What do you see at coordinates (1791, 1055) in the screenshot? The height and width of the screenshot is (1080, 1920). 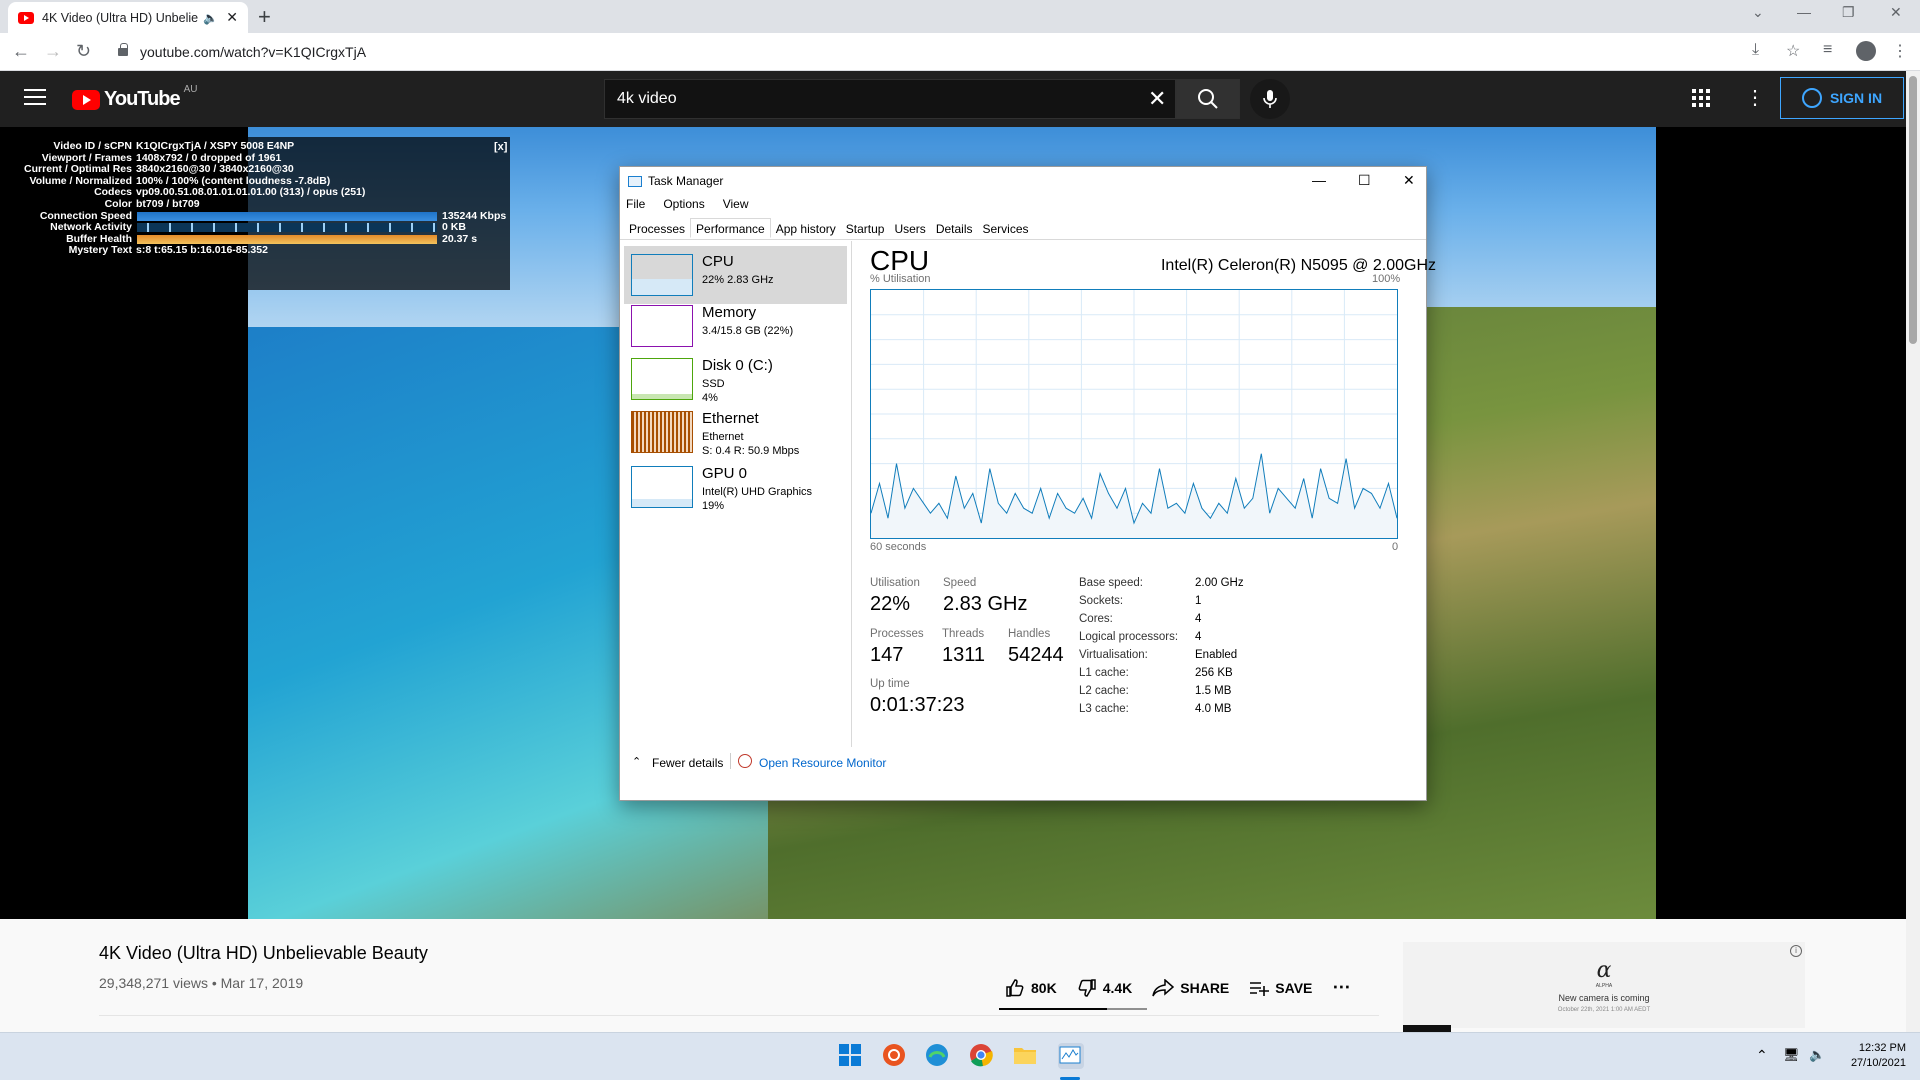 I see `network-icon: 🖥` at bounding box center [1791, 1055].